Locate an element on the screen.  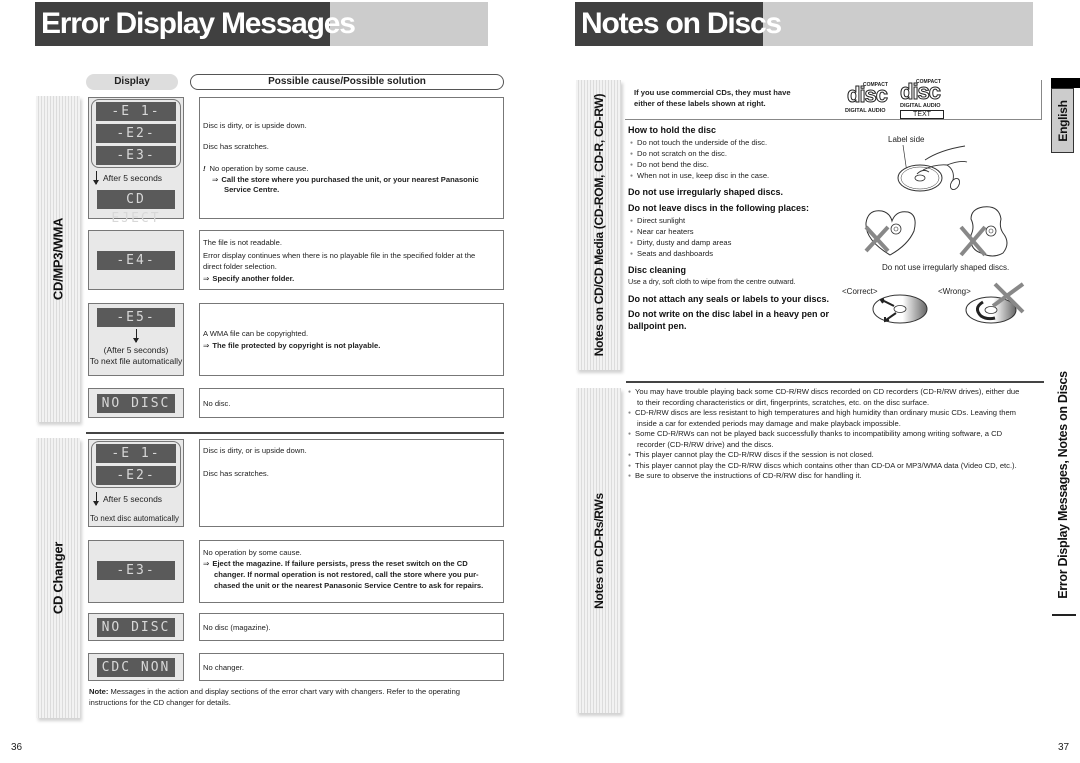
hold-item: Do not bend the disc. is located at coordinates (669, 165).